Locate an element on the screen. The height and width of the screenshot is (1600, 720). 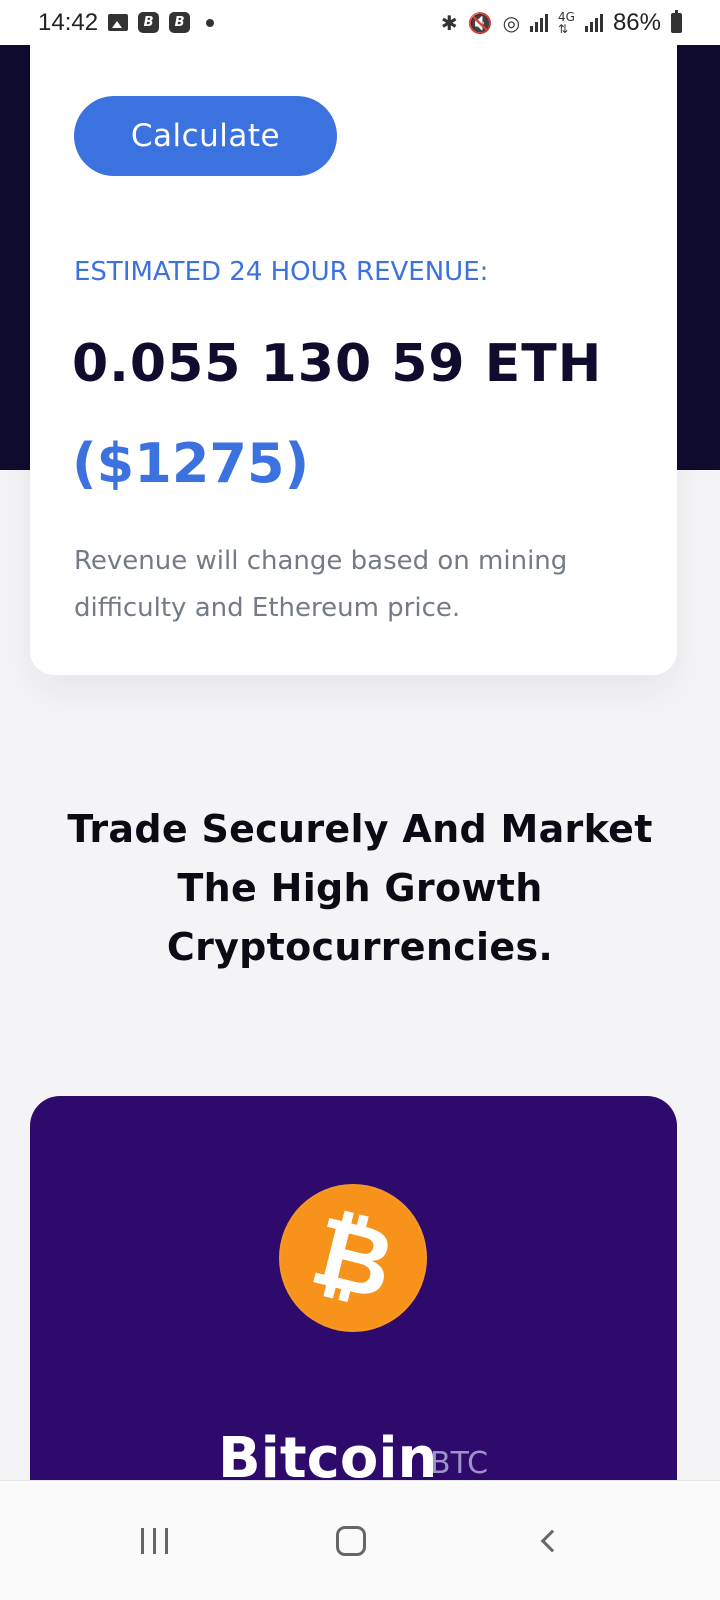
dot-icon is located at coordinates (207, 22).